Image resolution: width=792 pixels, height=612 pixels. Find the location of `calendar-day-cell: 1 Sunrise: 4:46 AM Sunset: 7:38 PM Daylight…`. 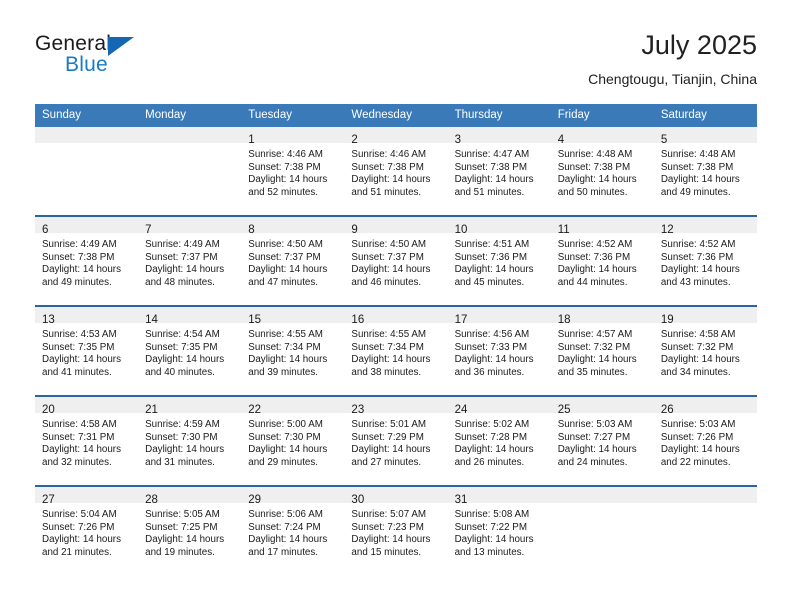

calendar-day-cell: 1 Sunrise: 4:46 AM Sunset: 7:38 PM Daylight… is located at coordinates (293, 171).